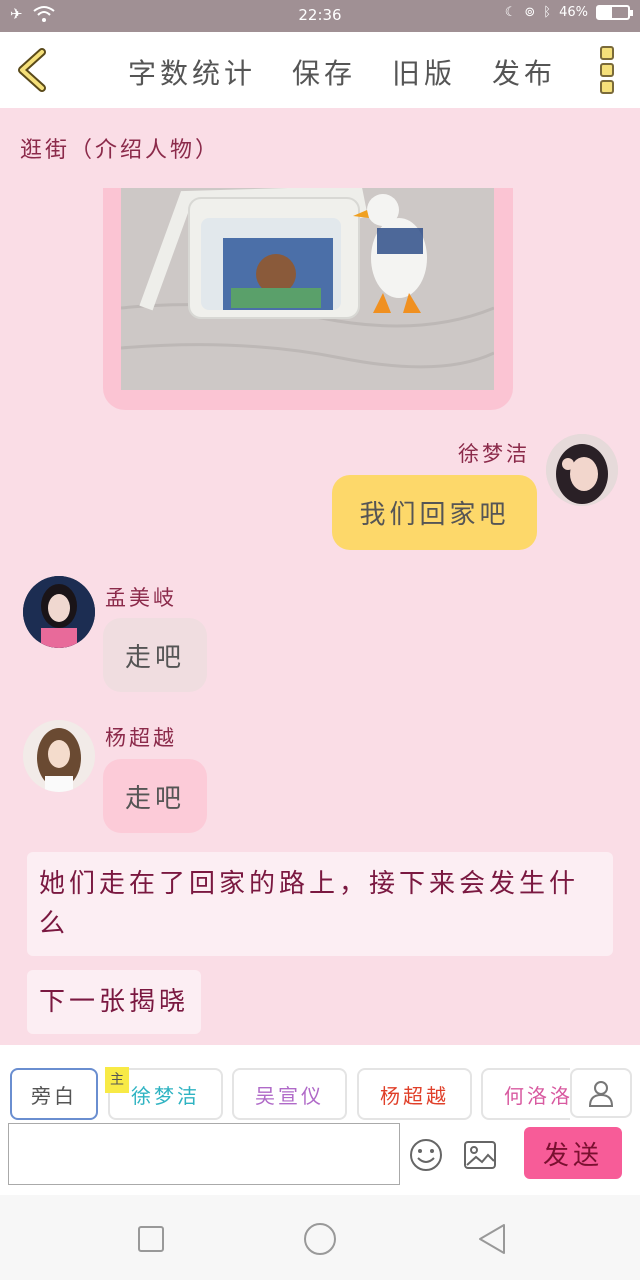  Describe the element at coordinates (120, 150) in the screenshot. I see `scene-title: 逛街（介绍人物）` at that location.